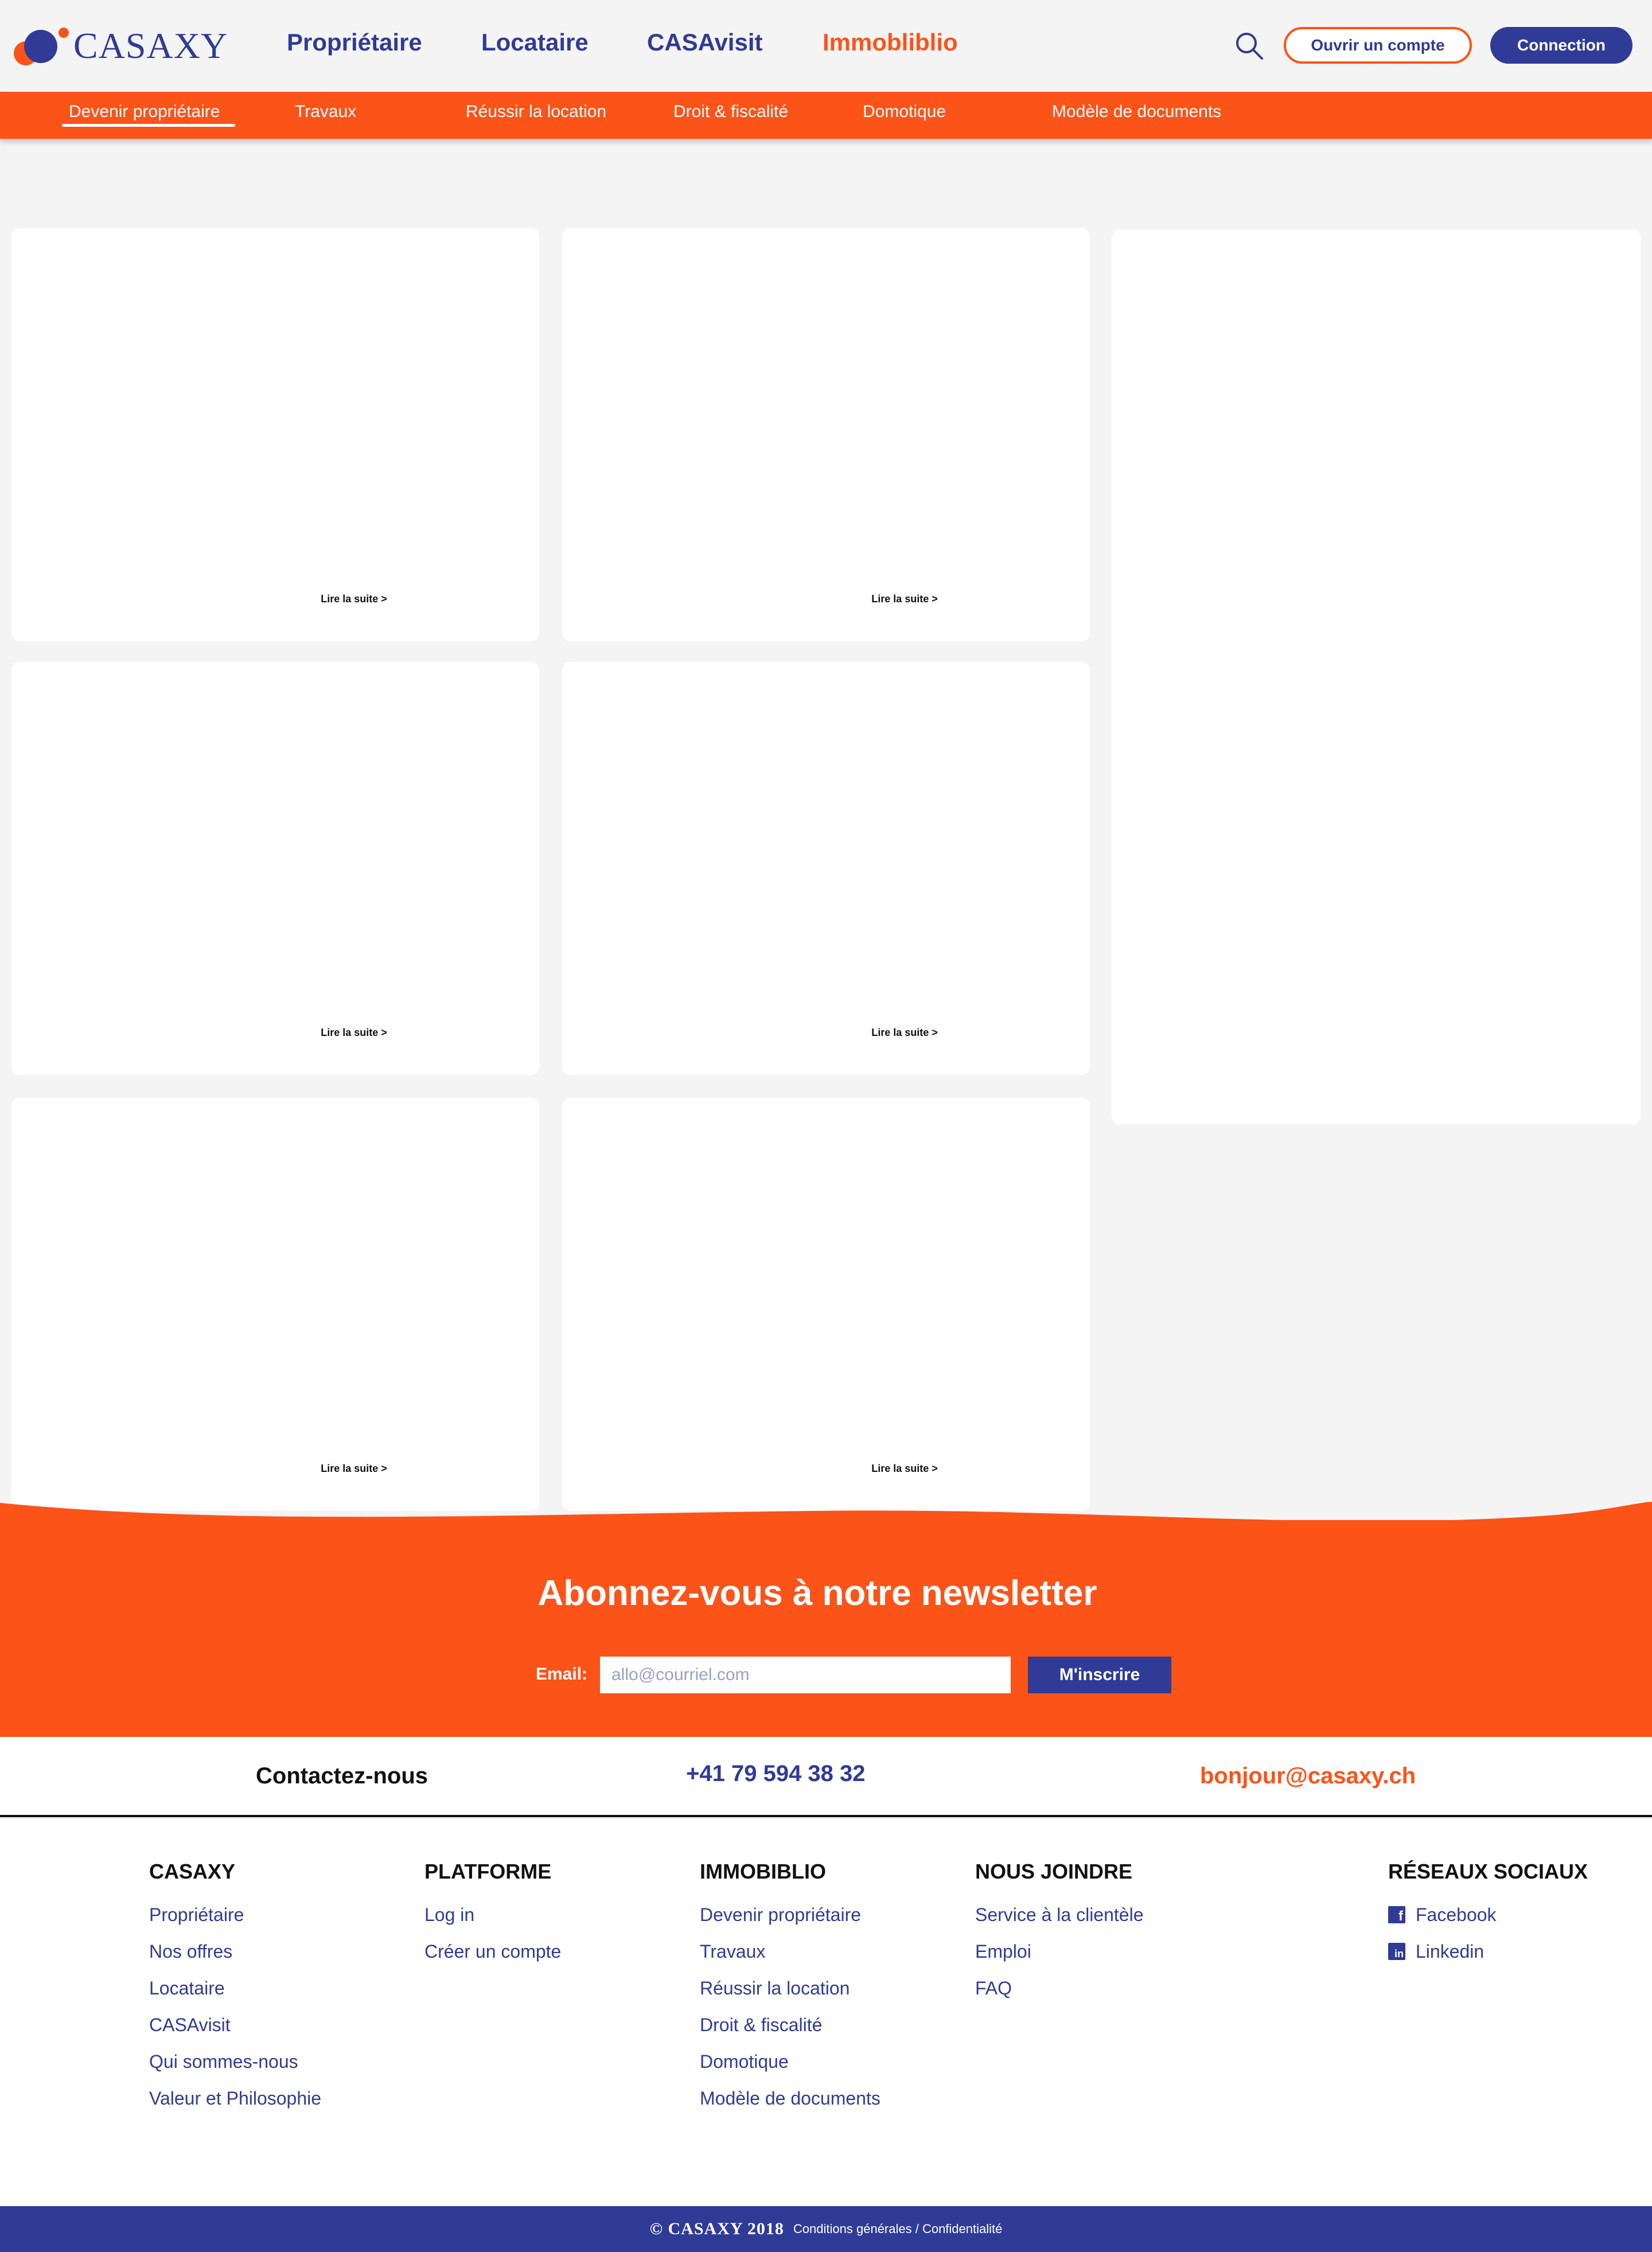 The height and width of the screenshot is (2252, 1652). I want to click on footer-link-facebook: f Facebook, so click(1488, 1915).